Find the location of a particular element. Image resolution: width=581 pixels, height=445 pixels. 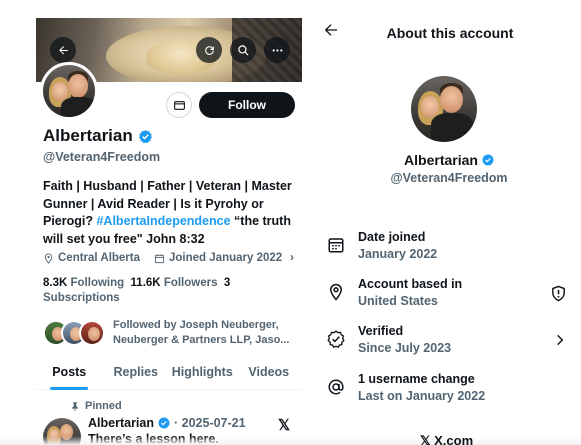

followers-link: 11.6K Followers is located at coordinates (174, 283).